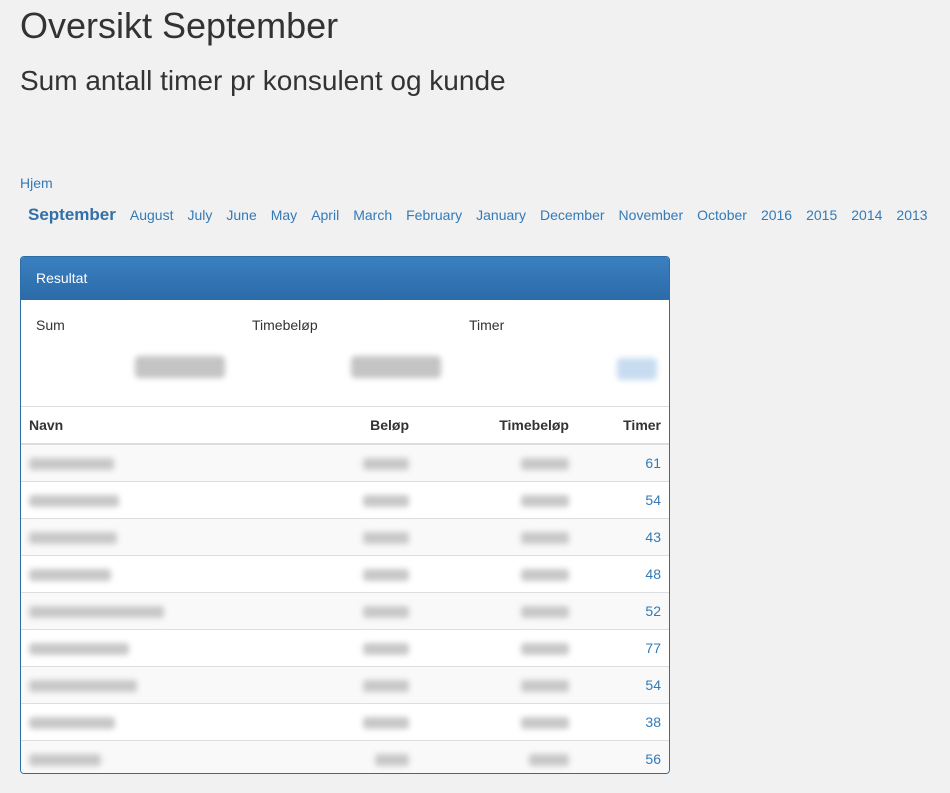 The height and width of the screenshot is (793, 950). I want to click on month-link-june: June, so click(241, 215).